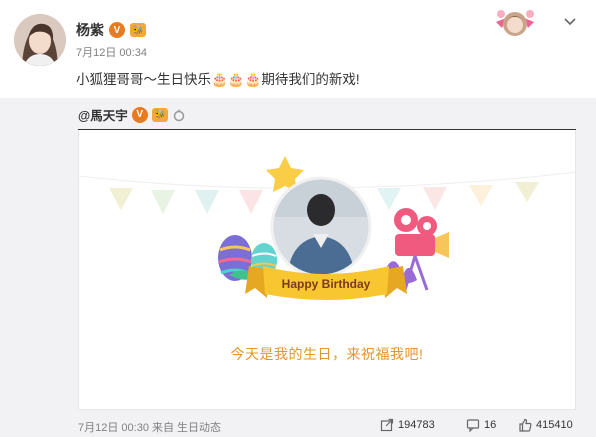 The image size is (596, 437). Describe the element at coordinates (327, 354) in the screenshot. I see `card-title: 今天是我的生日，来祝福我吧!` at that location.